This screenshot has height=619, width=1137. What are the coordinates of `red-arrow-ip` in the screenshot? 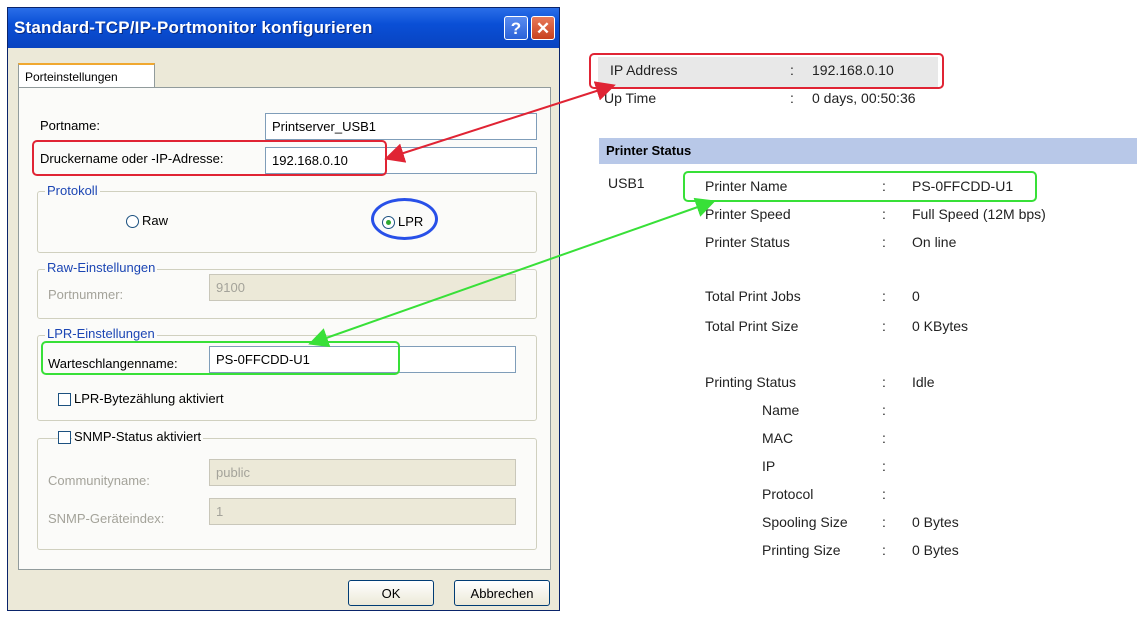 It's located at (500, 122).